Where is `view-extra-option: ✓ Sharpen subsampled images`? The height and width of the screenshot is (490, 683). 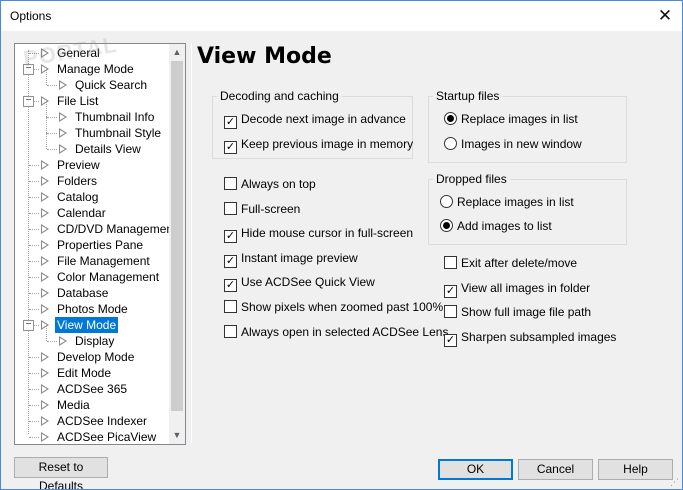
view-extra-option: ✓ Sharpen subsampled images is located at coordinates (530, 339).